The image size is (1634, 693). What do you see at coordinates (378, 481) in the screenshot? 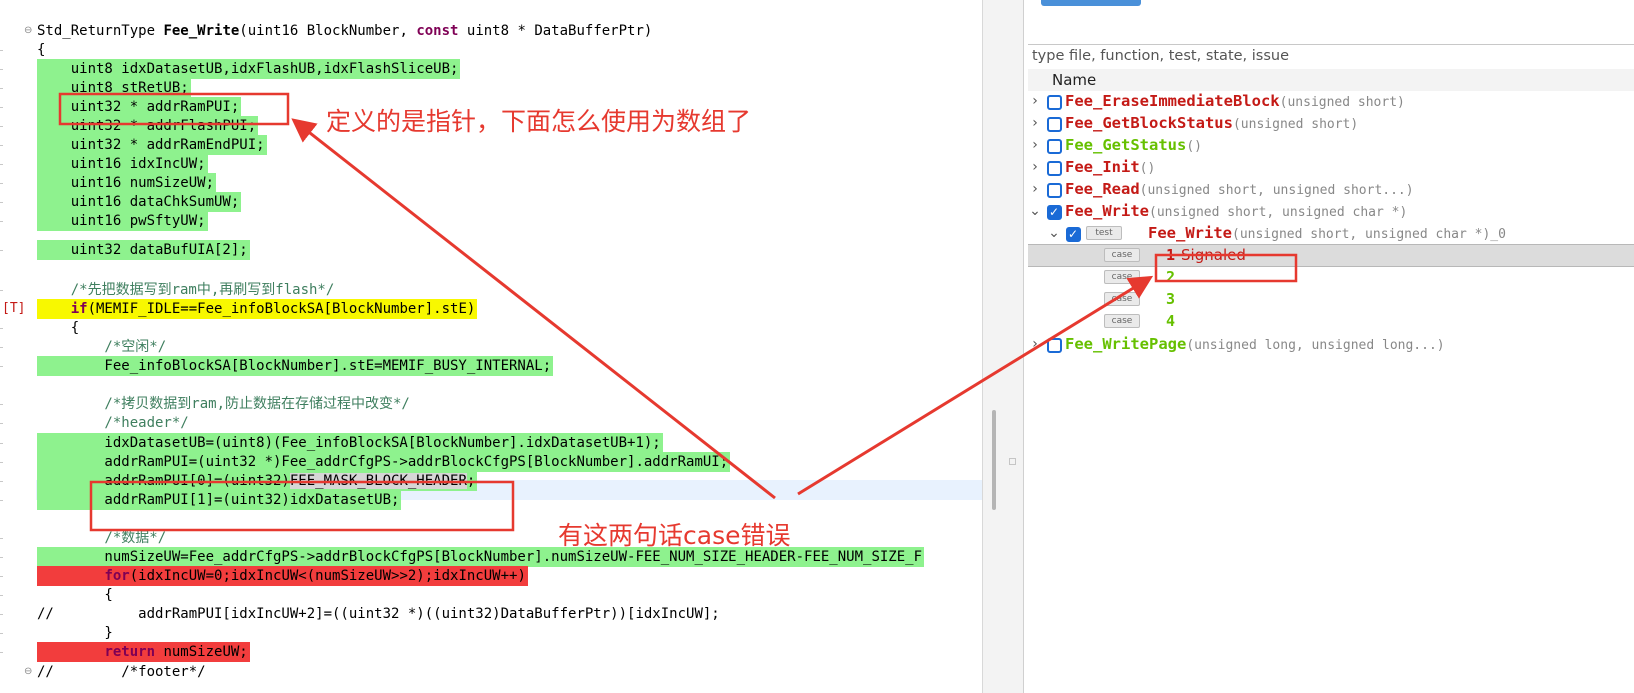
I see `selected-text: FEE_MASK_BLOCK_HEADER` at bounding box center [378, 481].